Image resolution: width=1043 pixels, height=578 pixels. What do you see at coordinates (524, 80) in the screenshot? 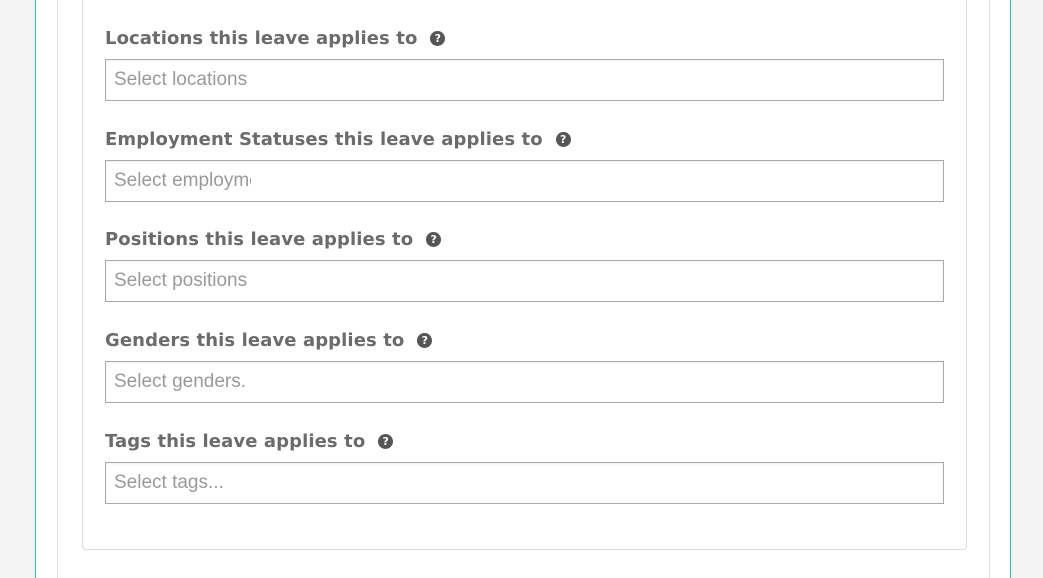
I see `locations-select-input` at bounding box center [524, 80].